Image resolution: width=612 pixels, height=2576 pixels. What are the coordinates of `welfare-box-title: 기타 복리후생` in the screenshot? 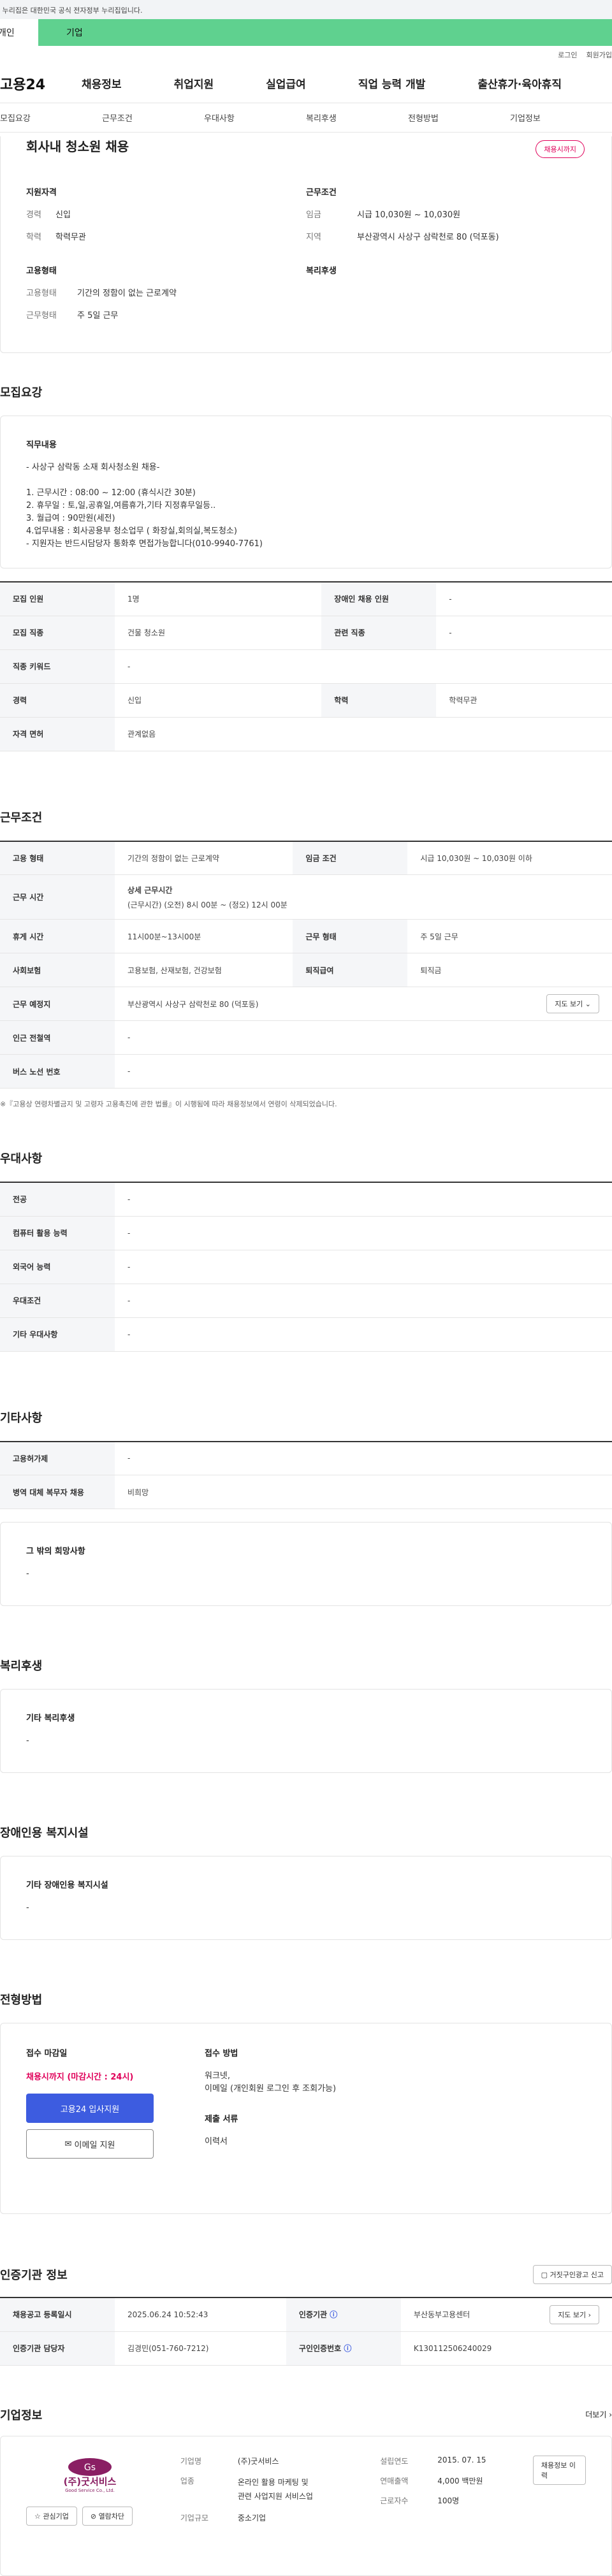 It's located at (50, 1718).